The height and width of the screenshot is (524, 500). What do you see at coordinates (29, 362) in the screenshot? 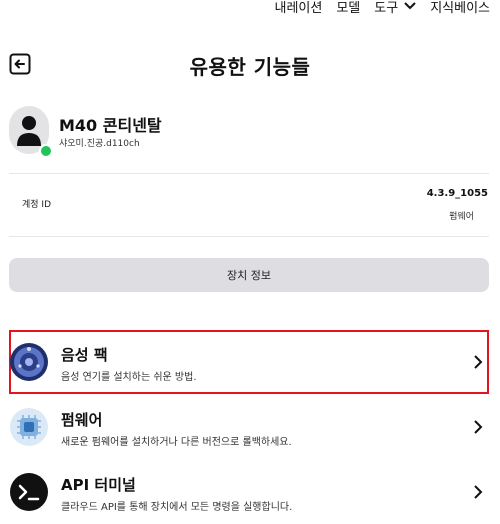
I see `voice-pack-icon` at bounding box center [29, 362].